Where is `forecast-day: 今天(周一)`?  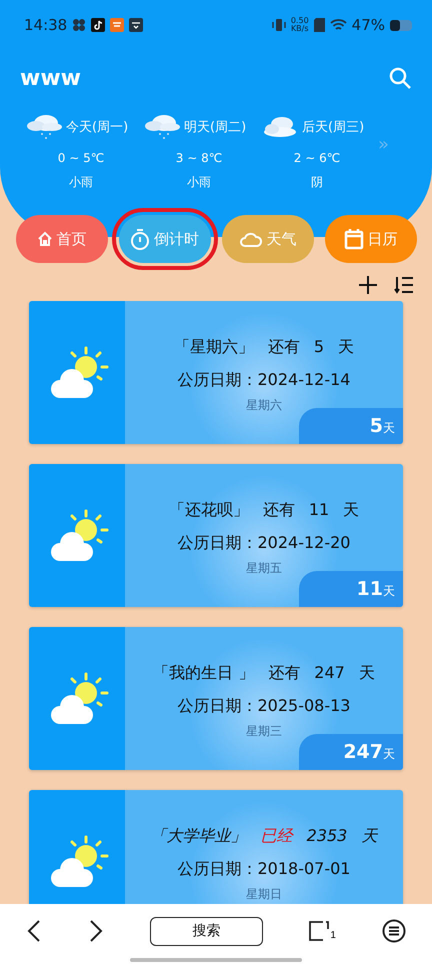 forecast-day: 今天(周一) is located at coordinates (97, 127).